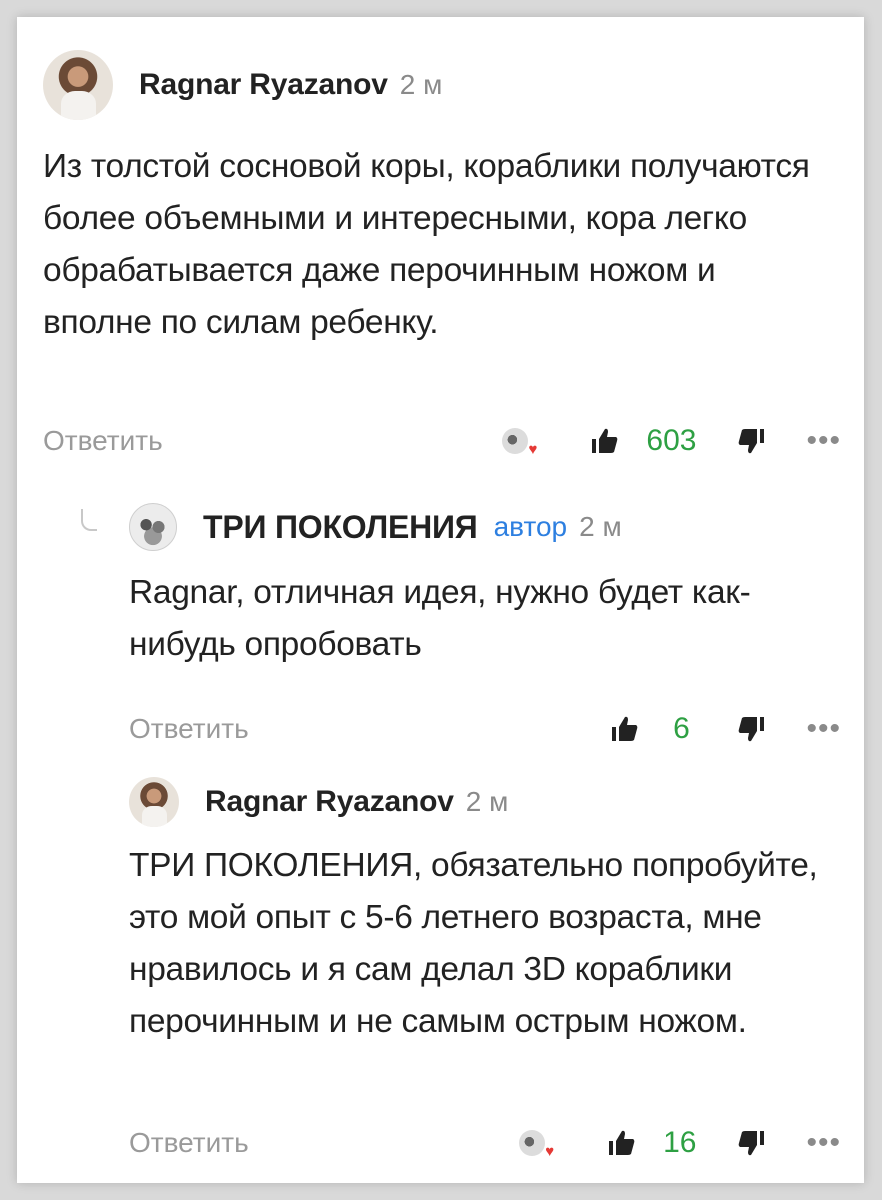  What do you see at coordinates (680, 1142) in the screenshot?
I see `like-count: 16` at bounding box center [680, 1142].